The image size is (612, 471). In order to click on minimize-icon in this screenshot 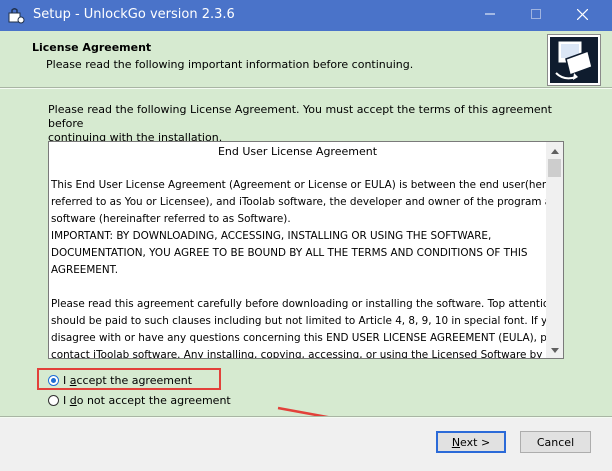, I will do `click(490, 15)`.